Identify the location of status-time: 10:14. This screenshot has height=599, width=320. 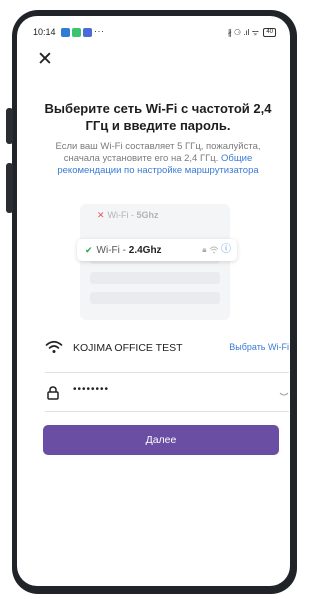
(44, 32).